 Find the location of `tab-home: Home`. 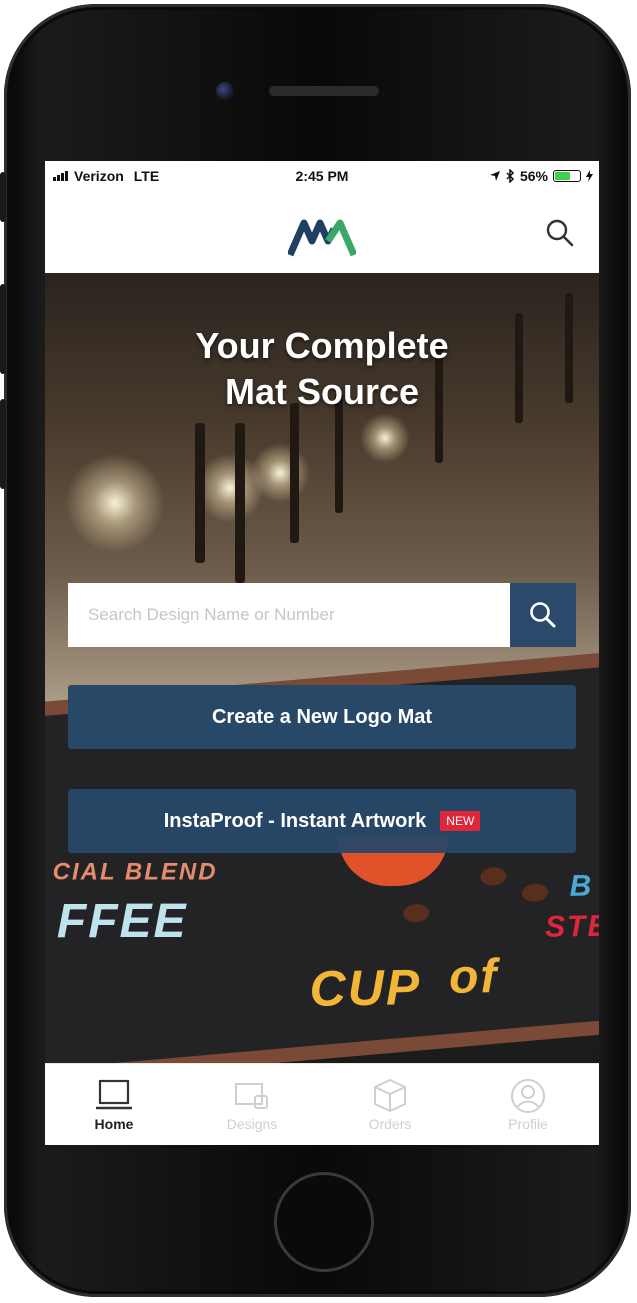

tab-home: Home is located at coordinates (114, 1104).